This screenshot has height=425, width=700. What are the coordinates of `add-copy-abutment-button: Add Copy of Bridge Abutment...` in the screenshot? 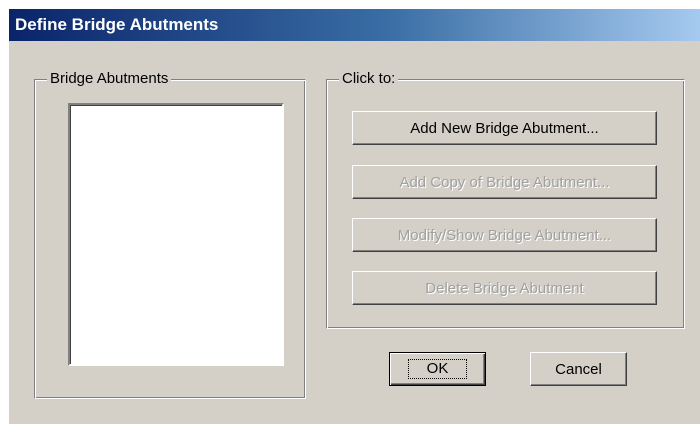 It's located at (504, 182).